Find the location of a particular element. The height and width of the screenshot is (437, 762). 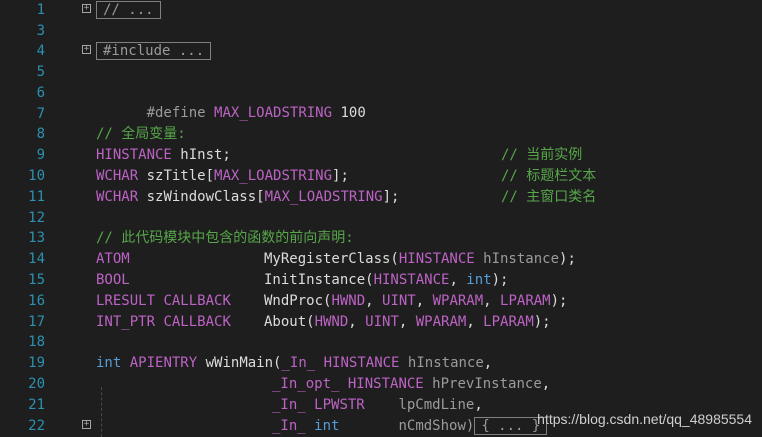

code-line: 15 BOOL InitInstance(HINSTANCE, int); is located at coordinates (381, 280).